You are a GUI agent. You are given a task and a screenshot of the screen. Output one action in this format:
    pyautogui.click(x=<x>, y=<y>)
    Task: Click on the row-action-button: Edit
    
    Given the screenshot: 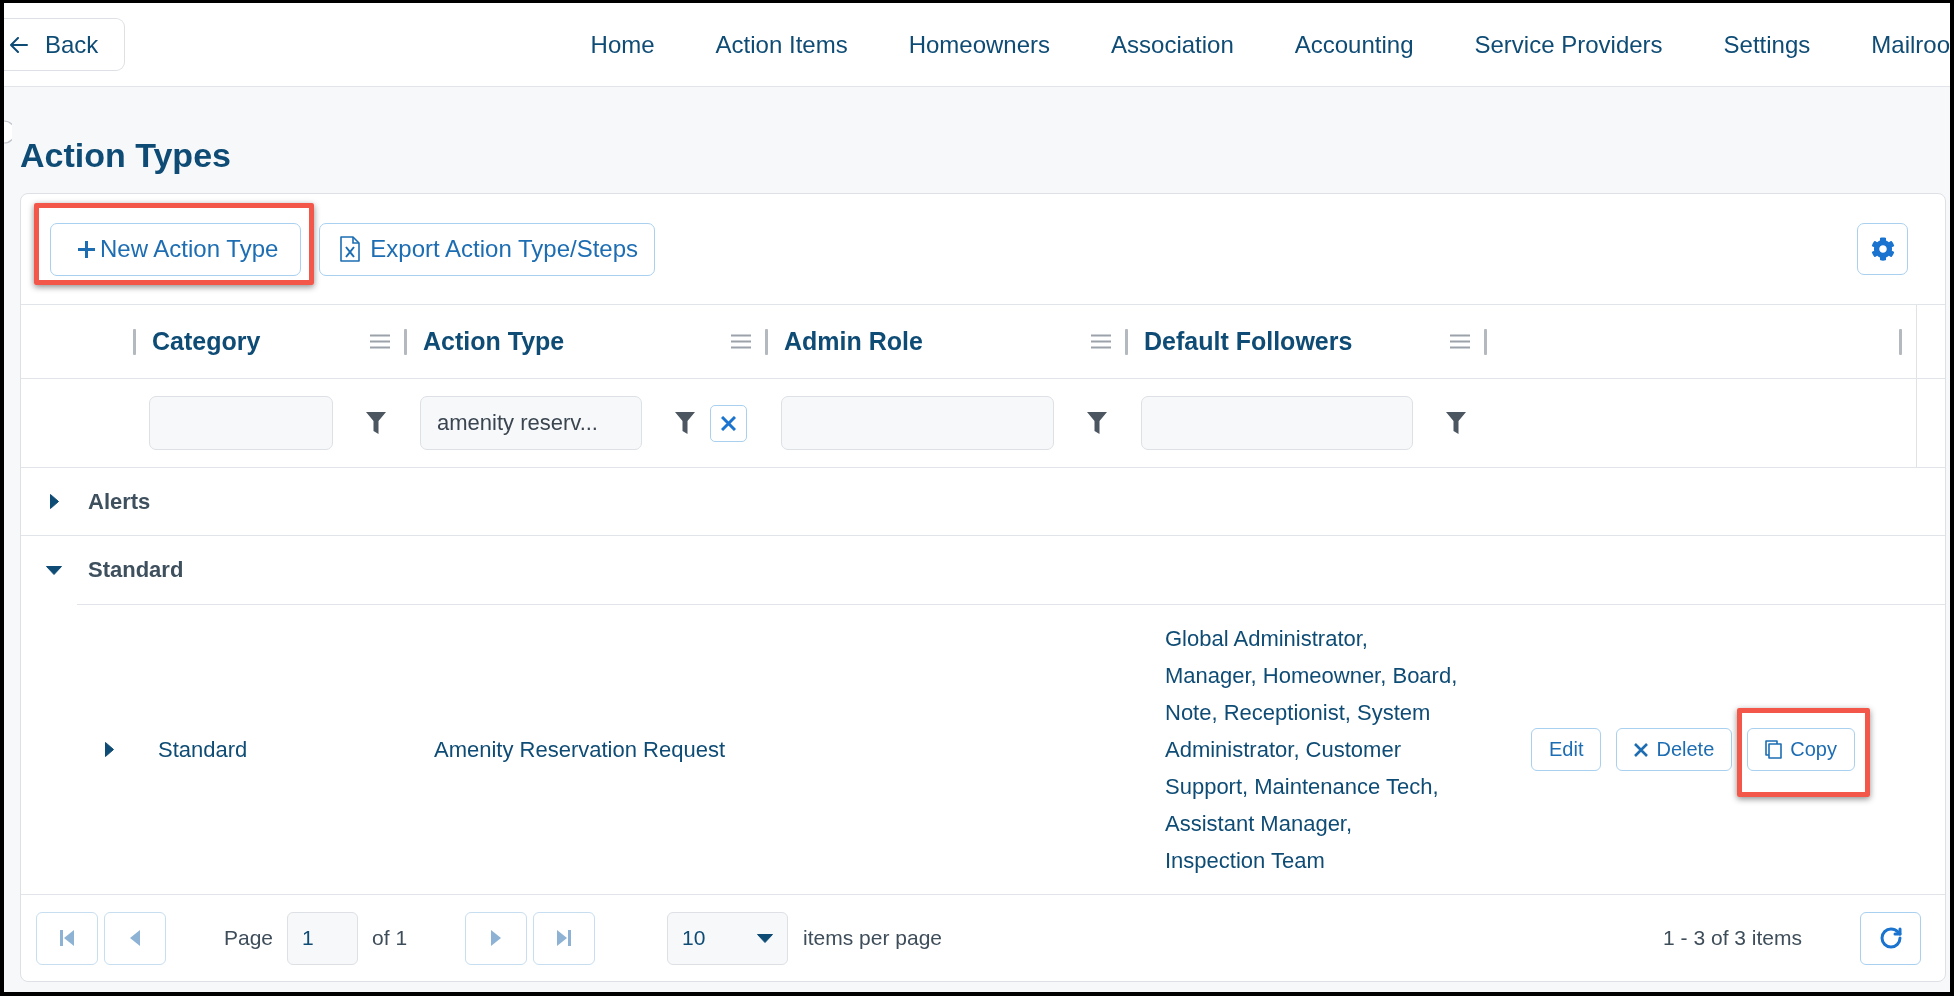 What is the action you would take?
    pyautogui.click(x=1566, y=749)
    